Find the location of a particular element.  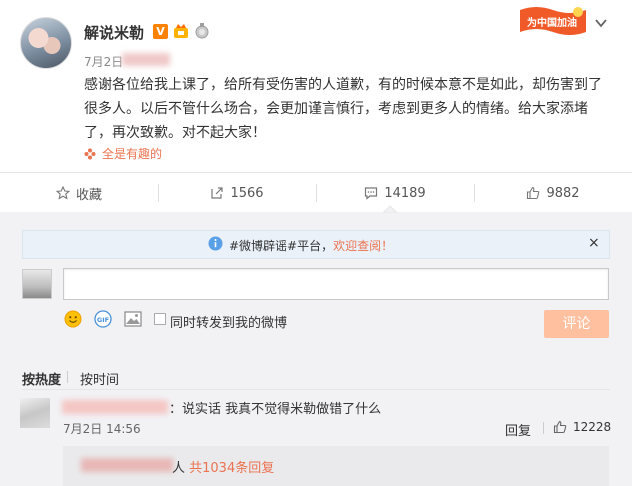

cheer-banner-text: 为中国加油 is located at coordinates (552, 23).